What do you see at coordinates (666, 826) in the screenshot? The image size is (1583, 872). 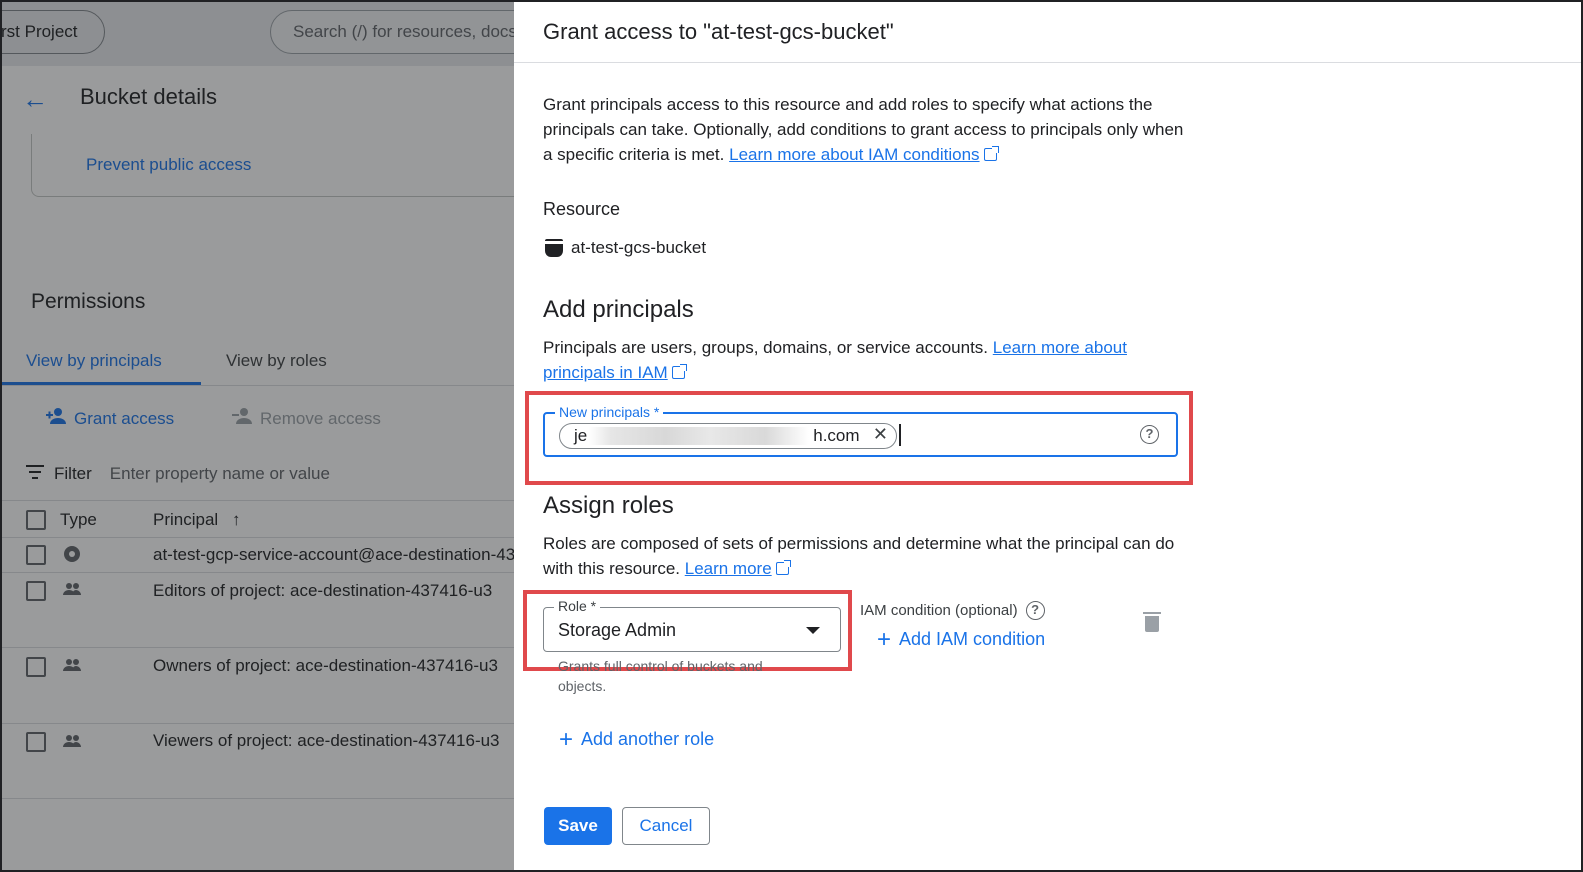 I see `cancel-button: Cancel` at bounding box center [666, 826].